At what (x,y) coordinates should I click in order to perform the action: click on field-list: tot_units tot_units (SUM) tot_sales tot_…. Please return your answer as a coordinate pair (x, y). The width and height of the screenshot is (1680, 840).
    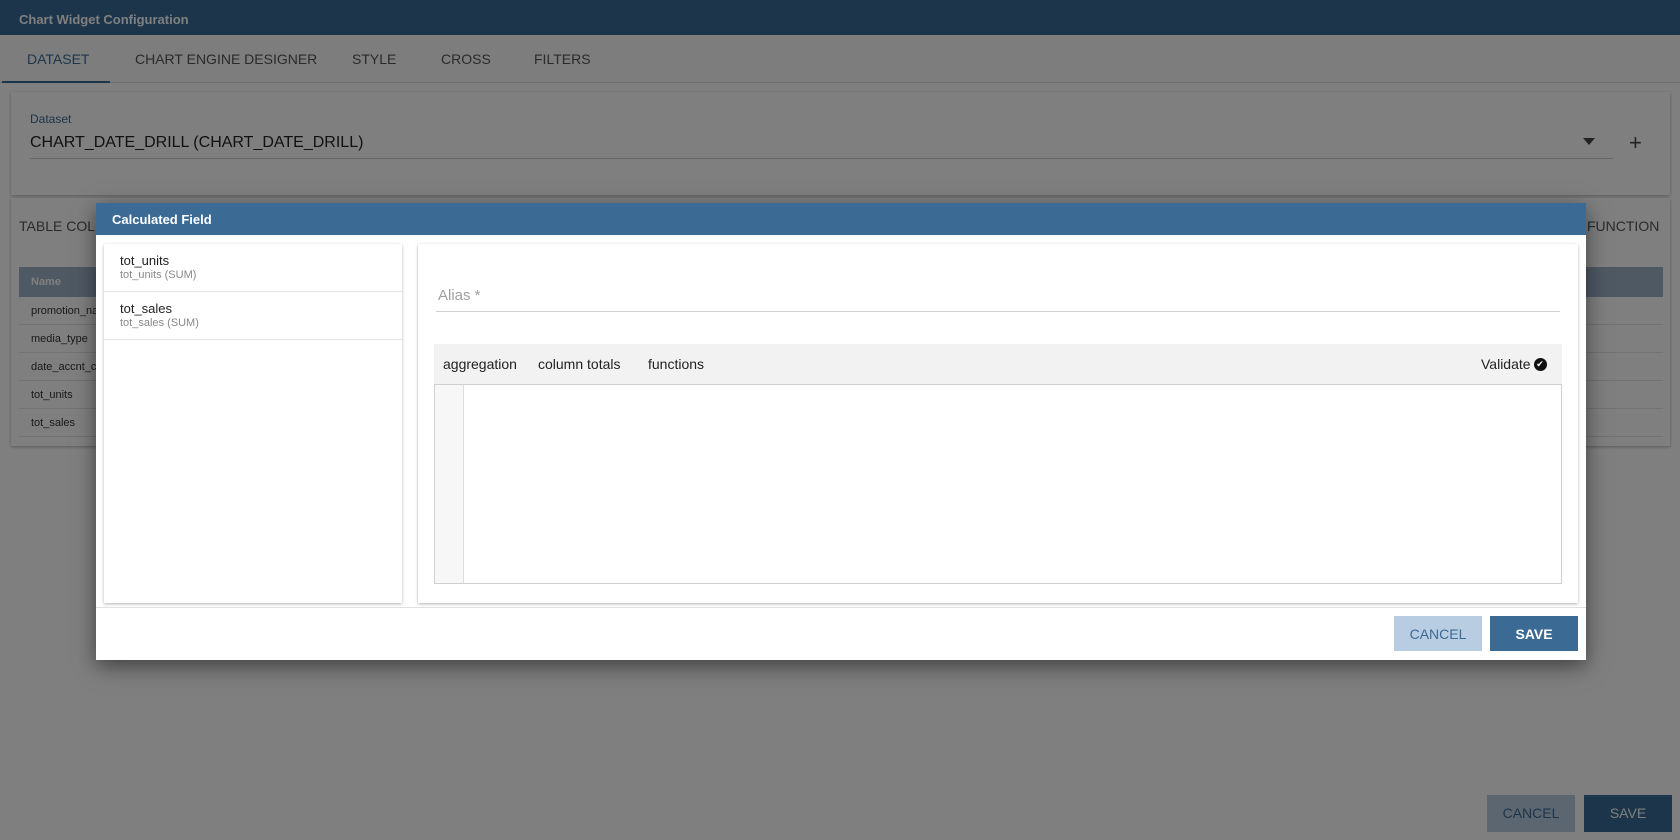
    Looking at the image, I should click on (253, 423).